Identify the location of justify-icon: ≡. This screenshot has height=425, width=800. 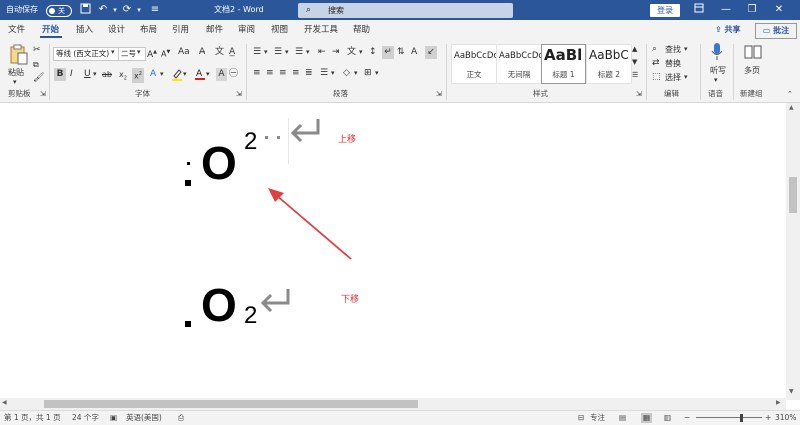
(296, 73).